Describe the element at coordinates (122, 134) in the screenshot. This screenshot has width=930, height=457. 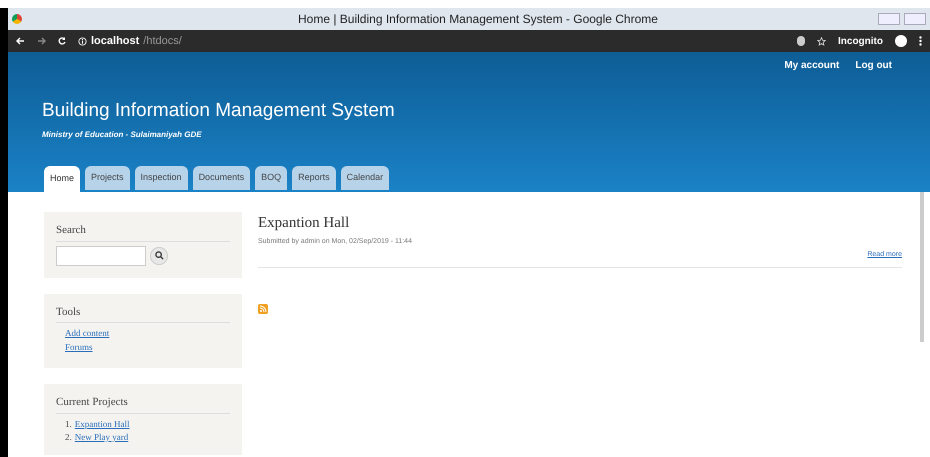
I see `site-slogan: Ministry of Education - Sulaimaniyah GDE` at that location.